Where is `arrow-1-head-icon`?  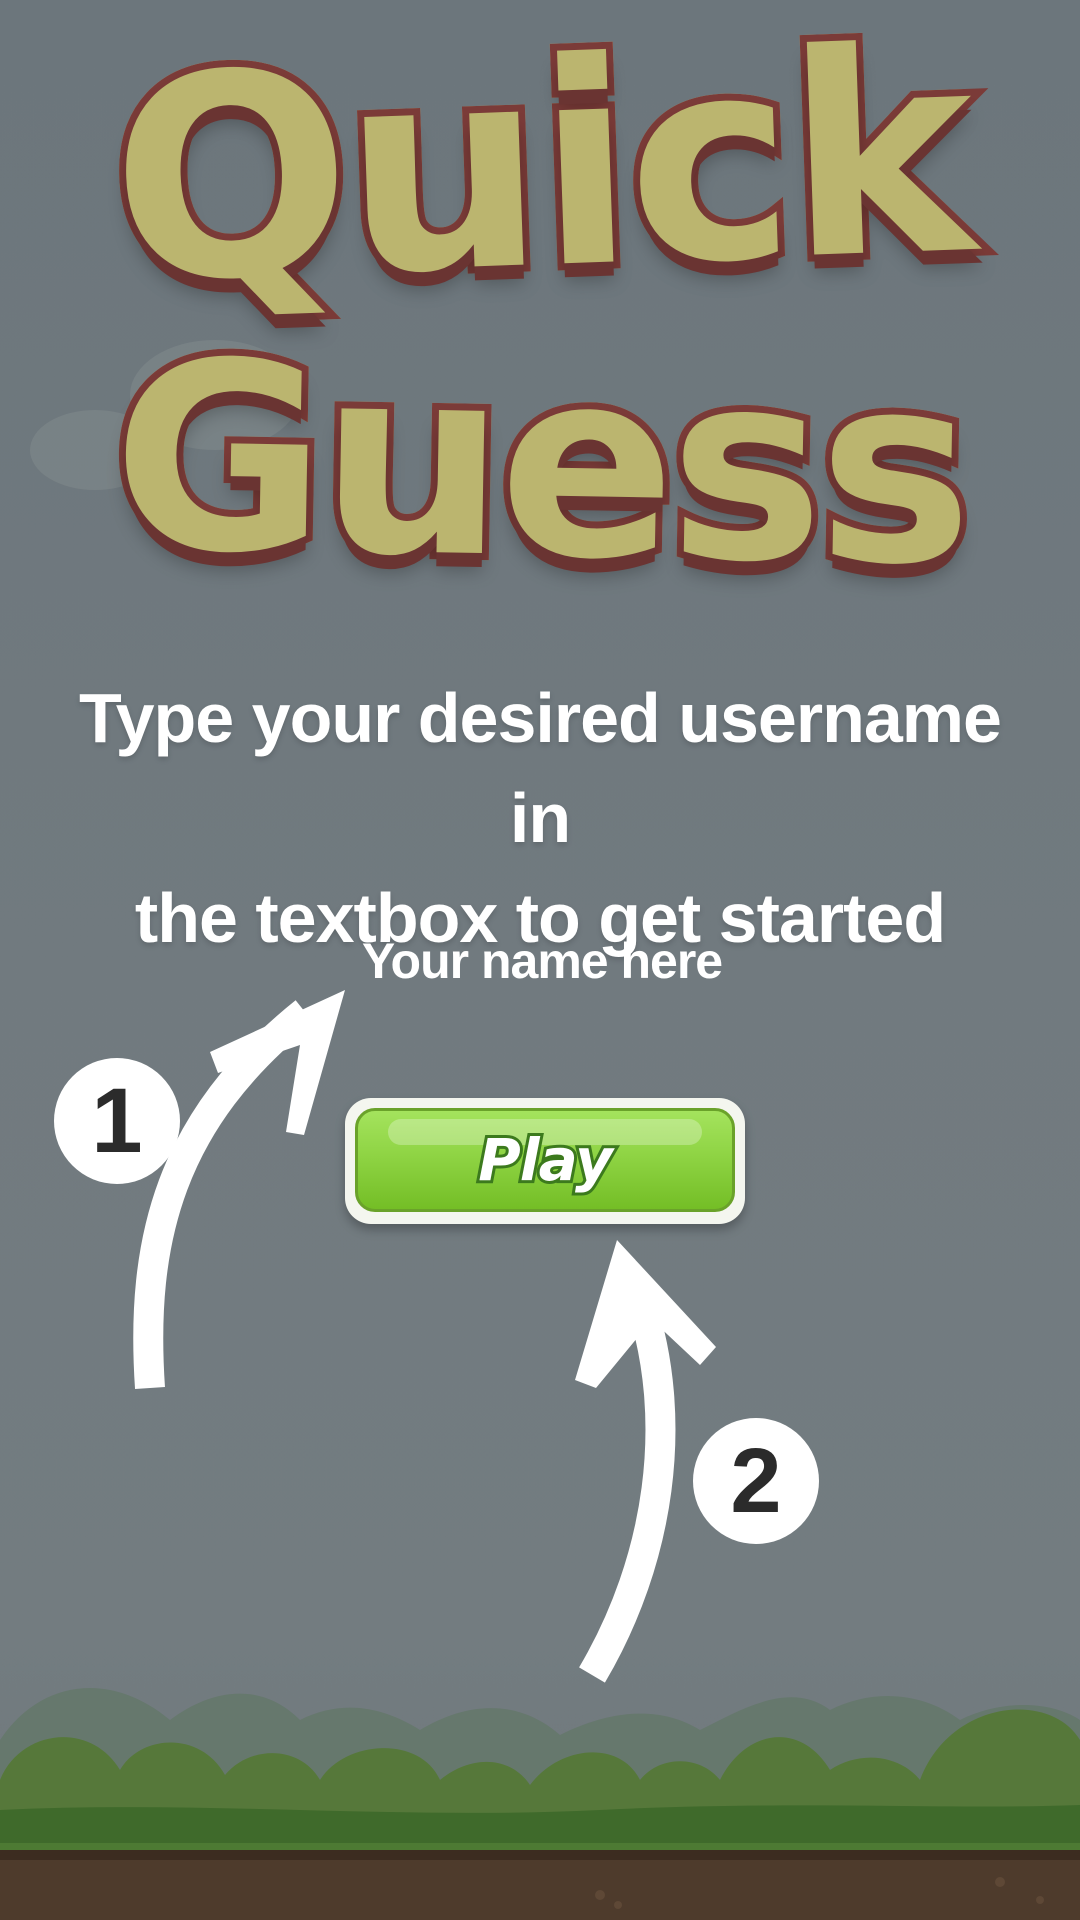 arrow-1-head-icon is located at coordinates (277, 1062).